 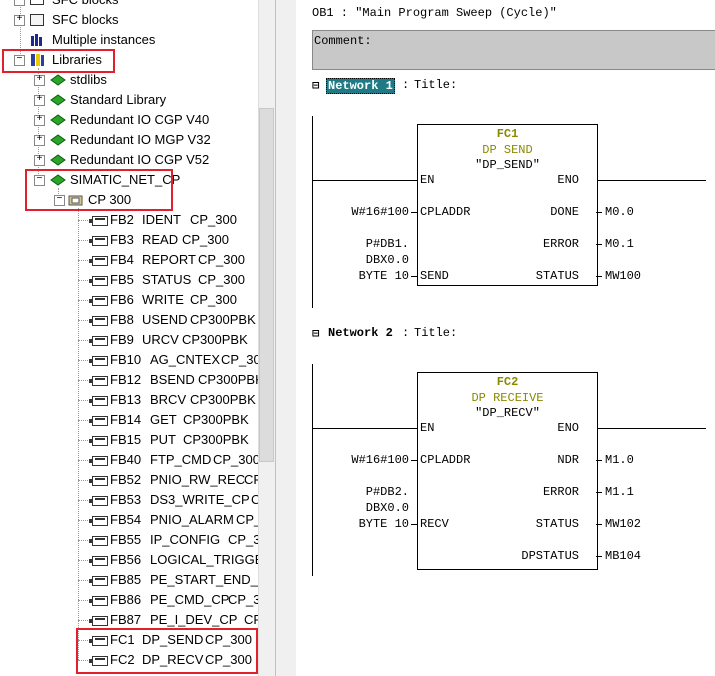 What do you see at coordinates (445, 212) in the screenshot?
I see `pin-cpladdr: CPLADDR` at bounding box center [445, 212].